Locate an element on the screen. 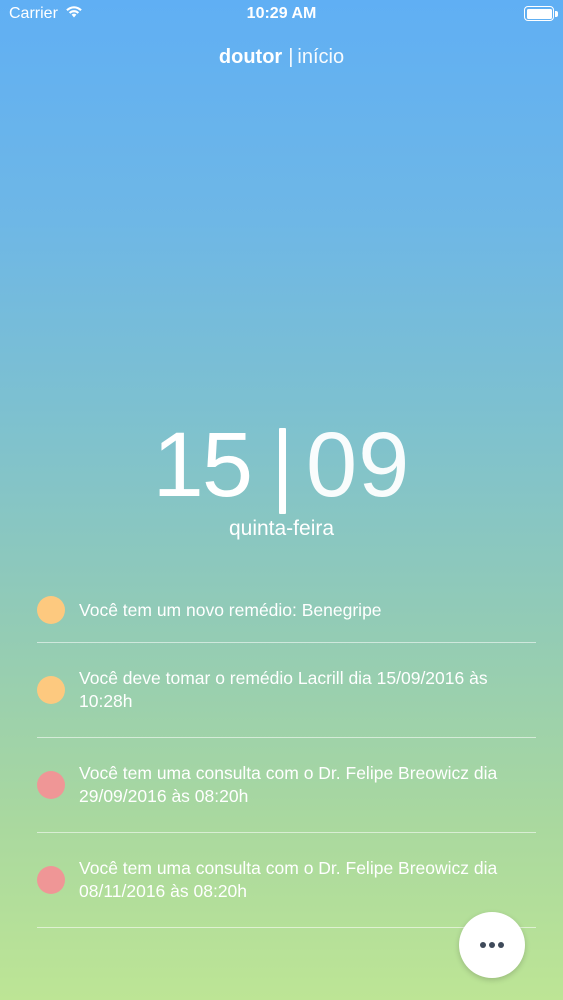 This screenshot has height=1000, width=563. more-options-button is located at coordinates (492, 945).